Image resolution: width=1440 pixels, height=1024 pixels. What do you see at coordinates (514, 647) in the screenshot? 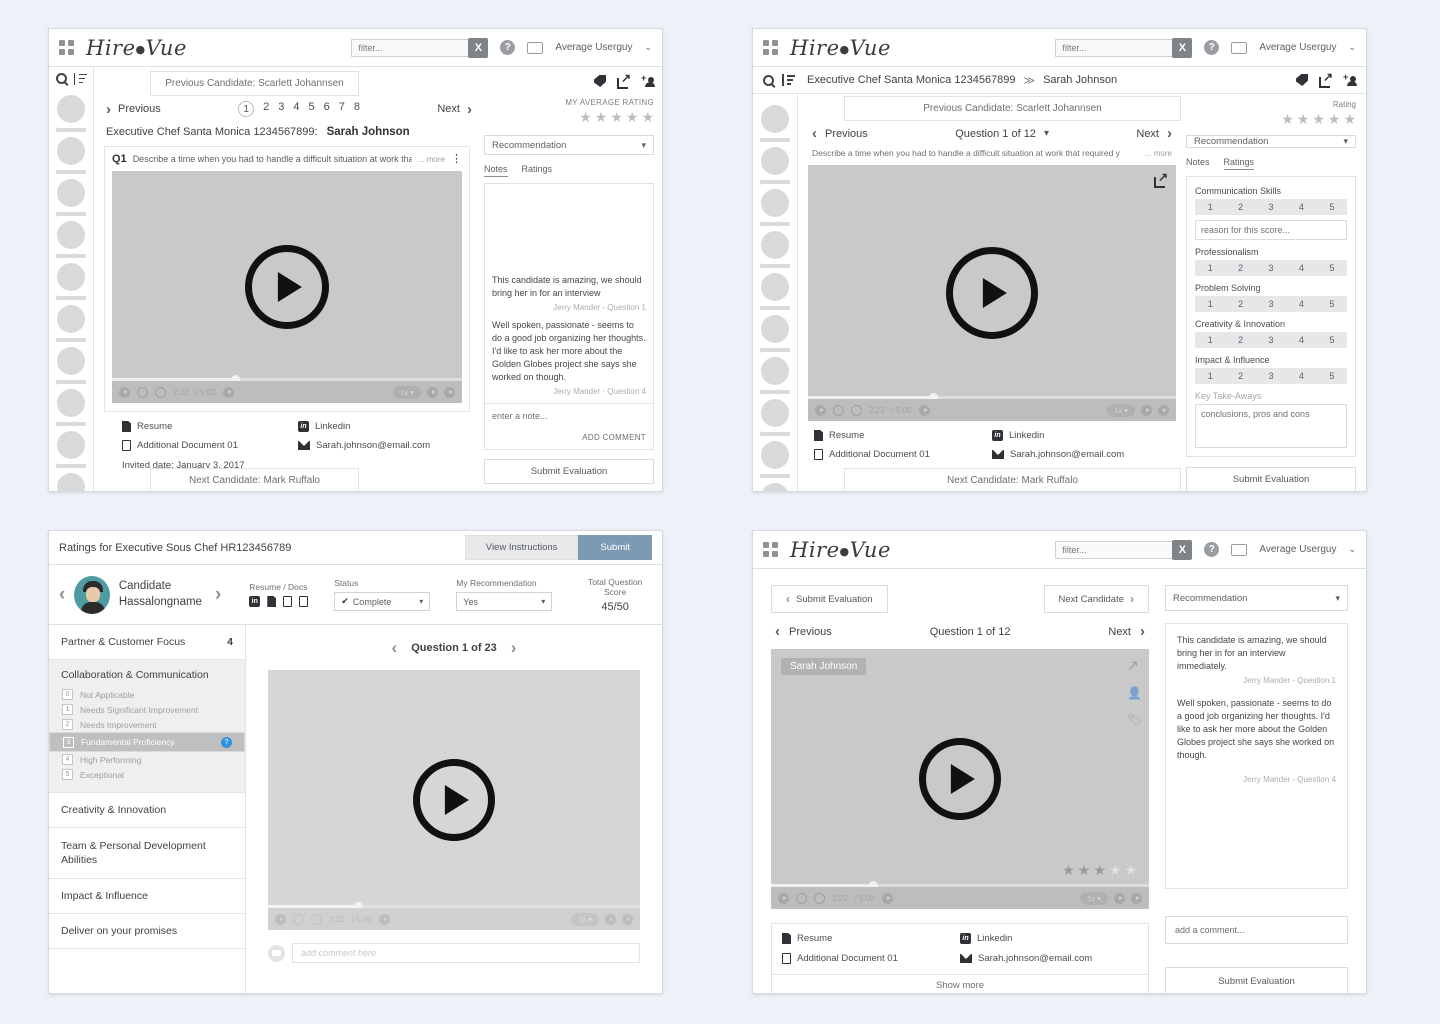
I see `next-question-chevron-icon: ›` at bounding box center [514, 647].